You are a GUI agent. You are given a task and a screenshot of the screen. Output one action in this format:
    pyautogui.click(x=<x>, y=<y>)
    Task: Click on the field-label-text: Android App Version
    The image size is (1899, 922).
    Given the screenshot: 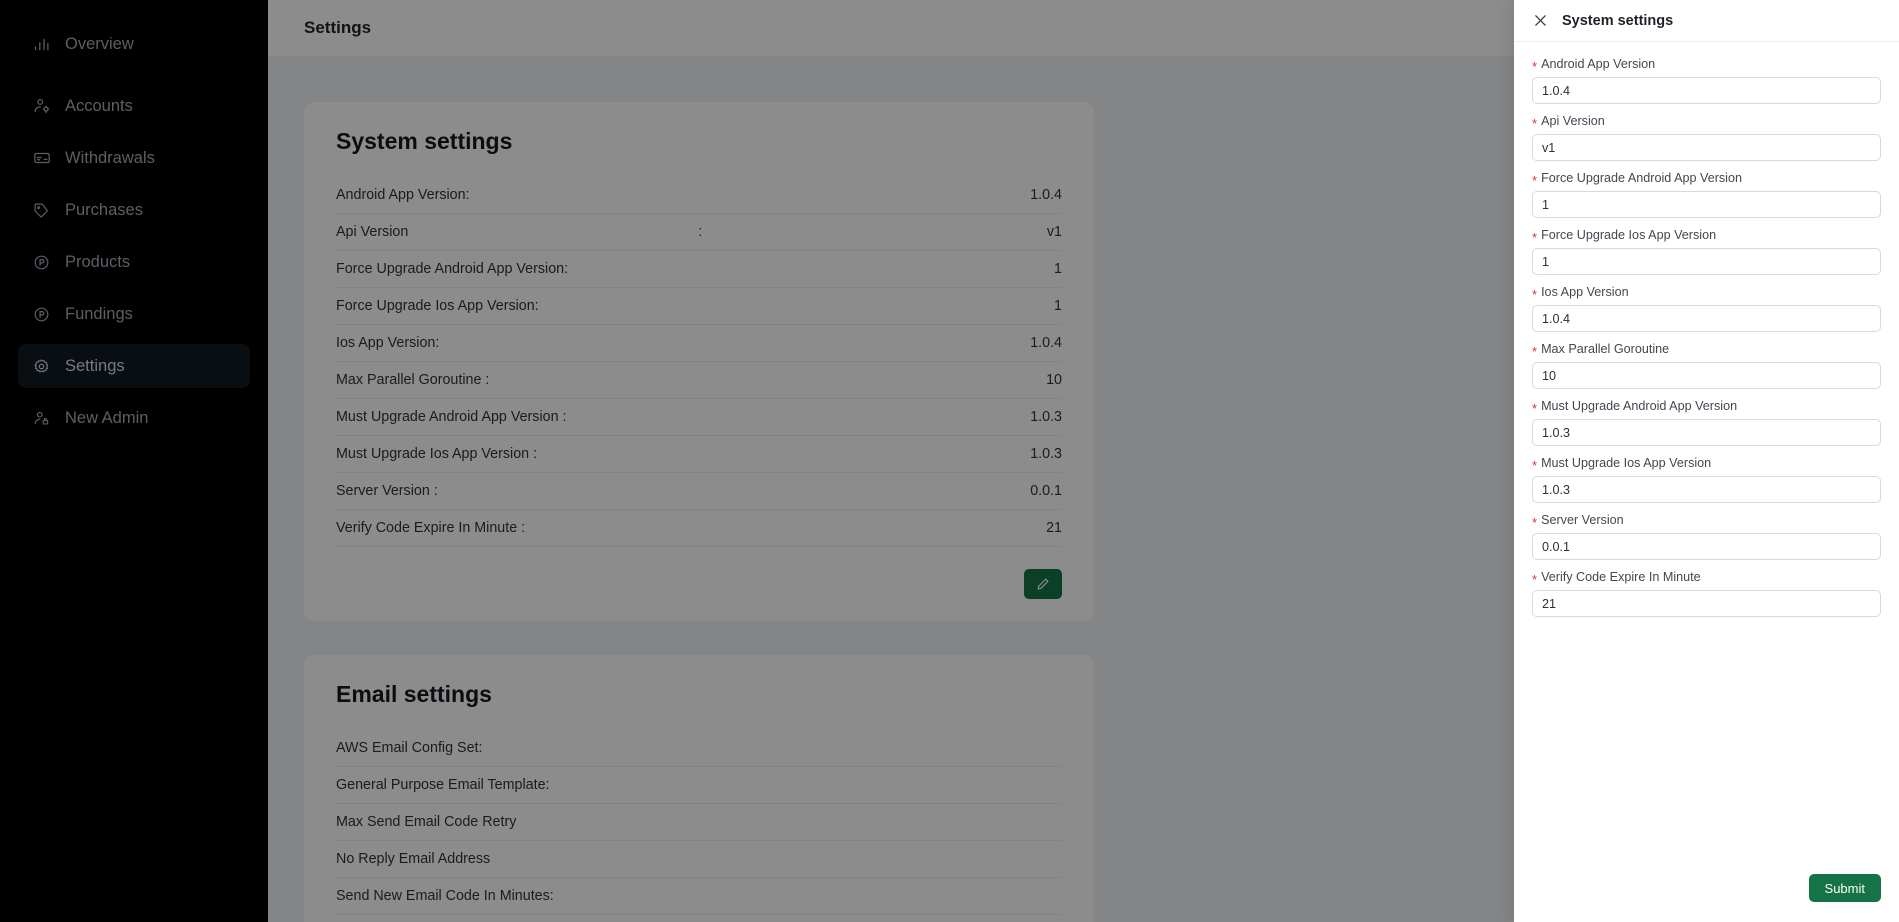 What is the action you would take?
    pyautogui.click(x=1598, y=64)
    